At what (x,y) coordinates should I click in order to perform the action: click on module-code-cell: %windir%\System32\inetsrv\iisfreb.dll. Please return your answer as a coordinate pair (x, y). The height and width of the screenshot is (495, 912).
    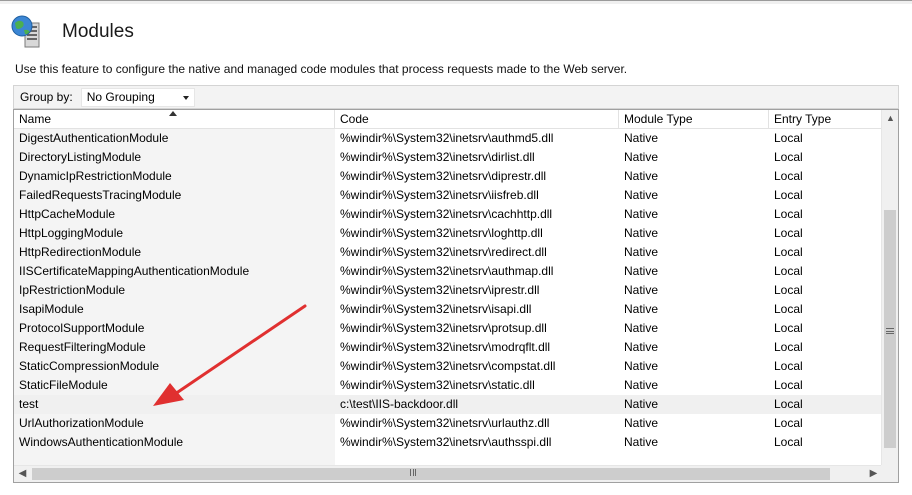
    Looking at the image, I should click on (439, 195).